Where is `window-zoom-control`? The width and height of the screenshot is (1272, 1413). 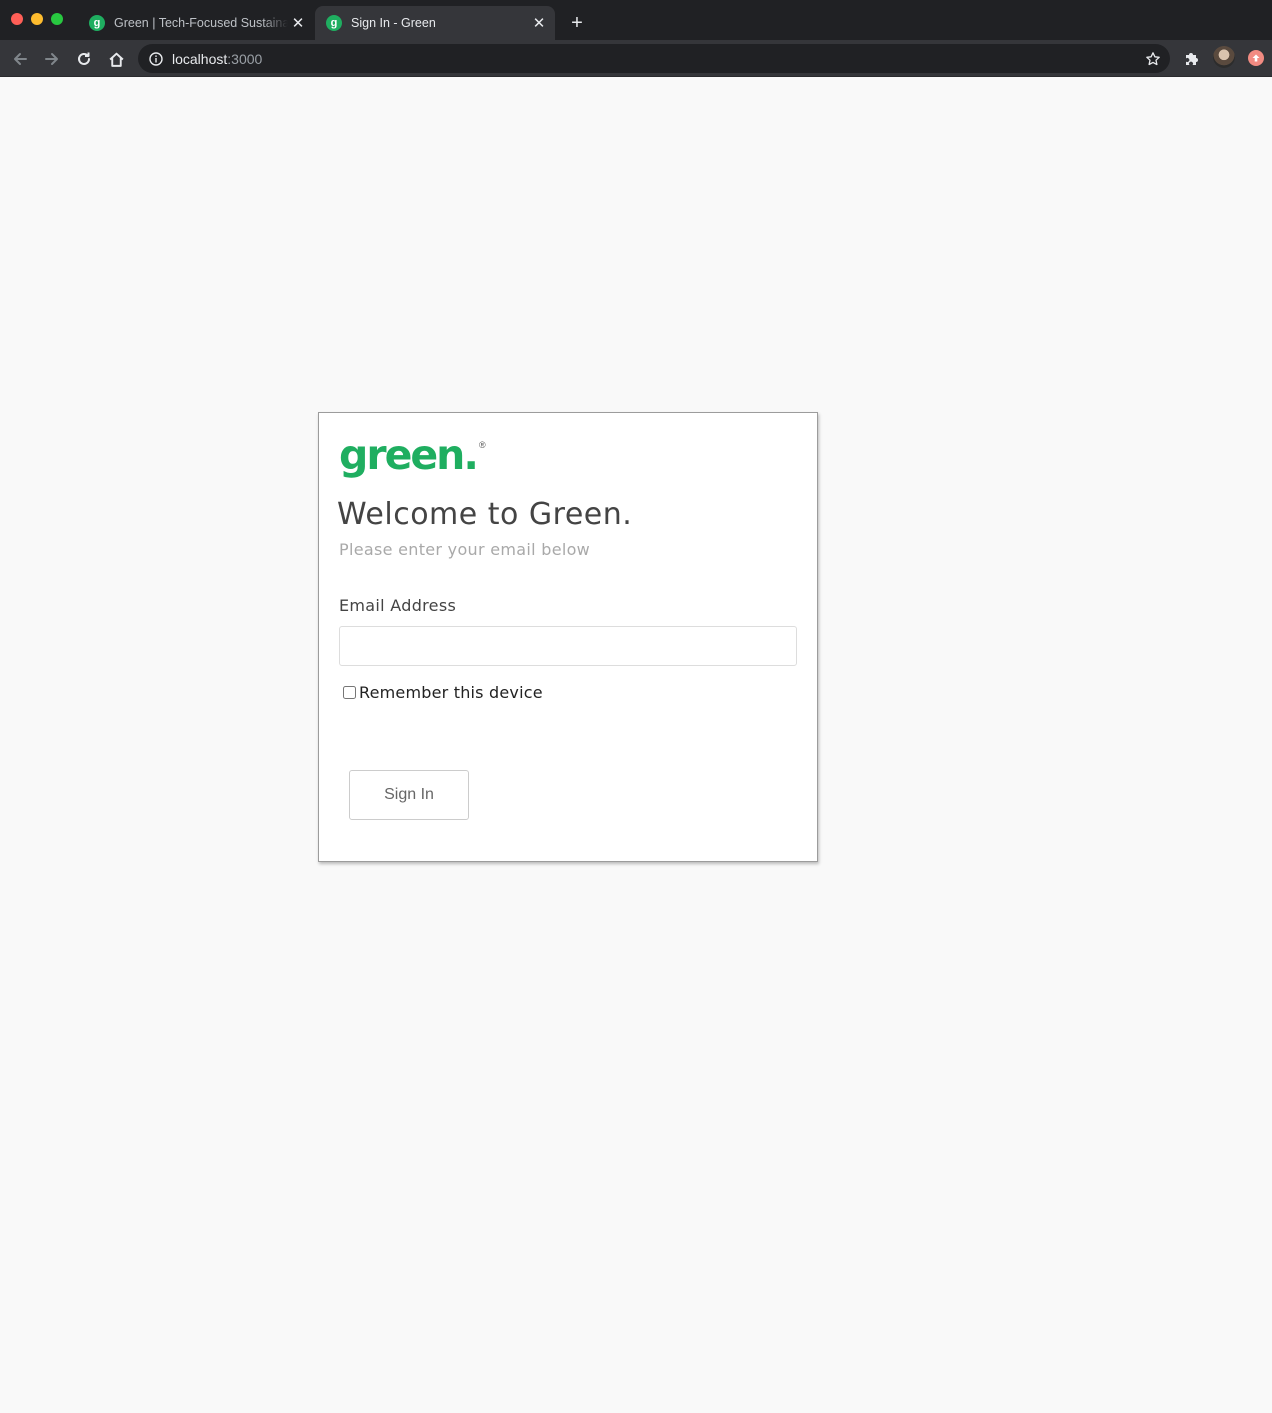
window-zoom-control is located at coordinates (57, 19).